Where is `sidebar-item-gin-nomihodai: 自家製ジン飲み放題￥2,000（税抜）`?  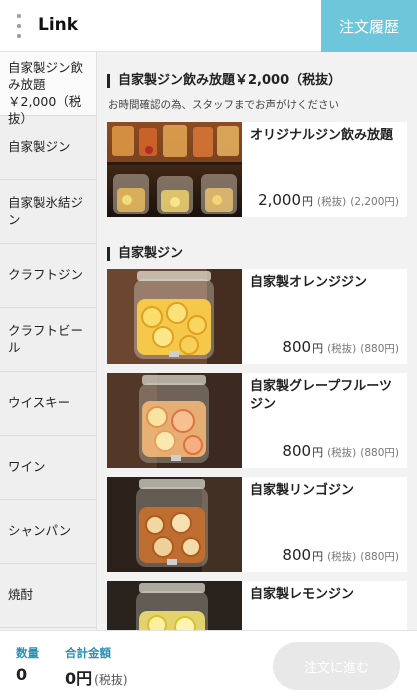
sidebar-item-gin-nomihodai: 自家製ジン飲み放題￥2,000（税抜） is located at coordinates (48, 89).